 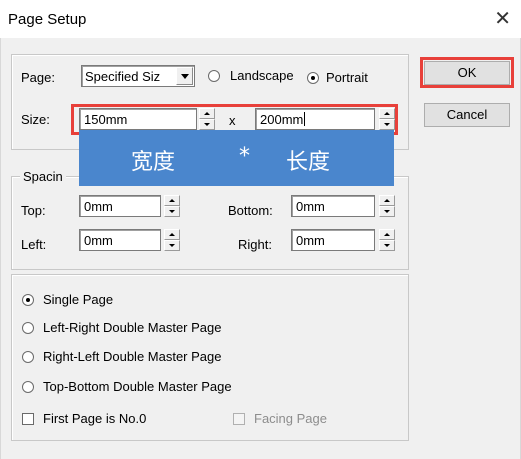 I want to click on page-size-select: Specified Siz, so click(x=138, y=76).